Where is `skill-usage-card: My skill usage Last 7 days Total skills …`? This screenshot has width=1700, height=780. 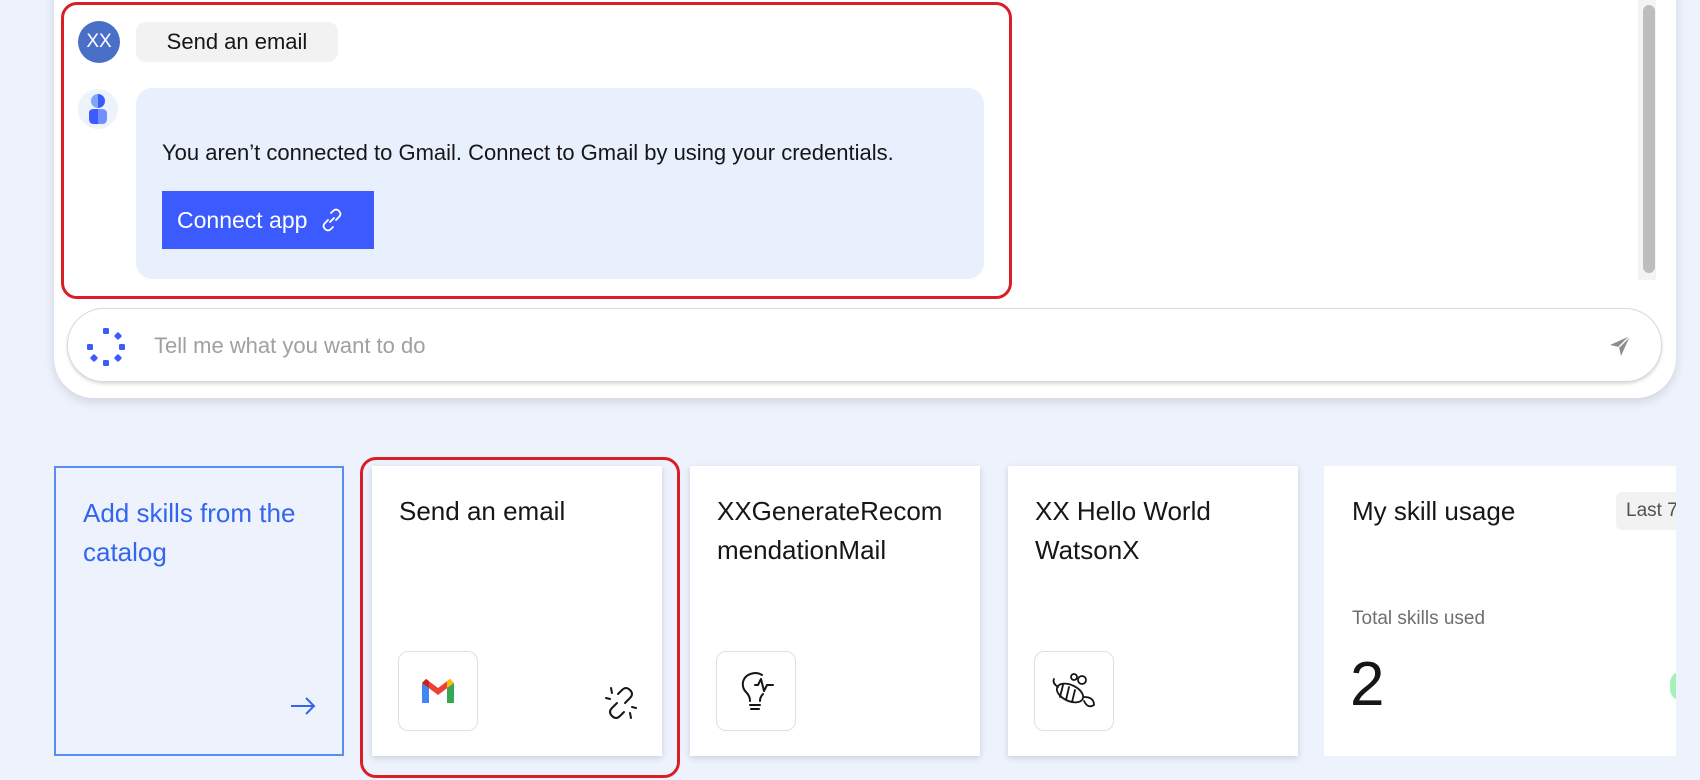 skill-usage-card: My skill usage Last 7 days Total skills … is located at coordinates (1510, 611).